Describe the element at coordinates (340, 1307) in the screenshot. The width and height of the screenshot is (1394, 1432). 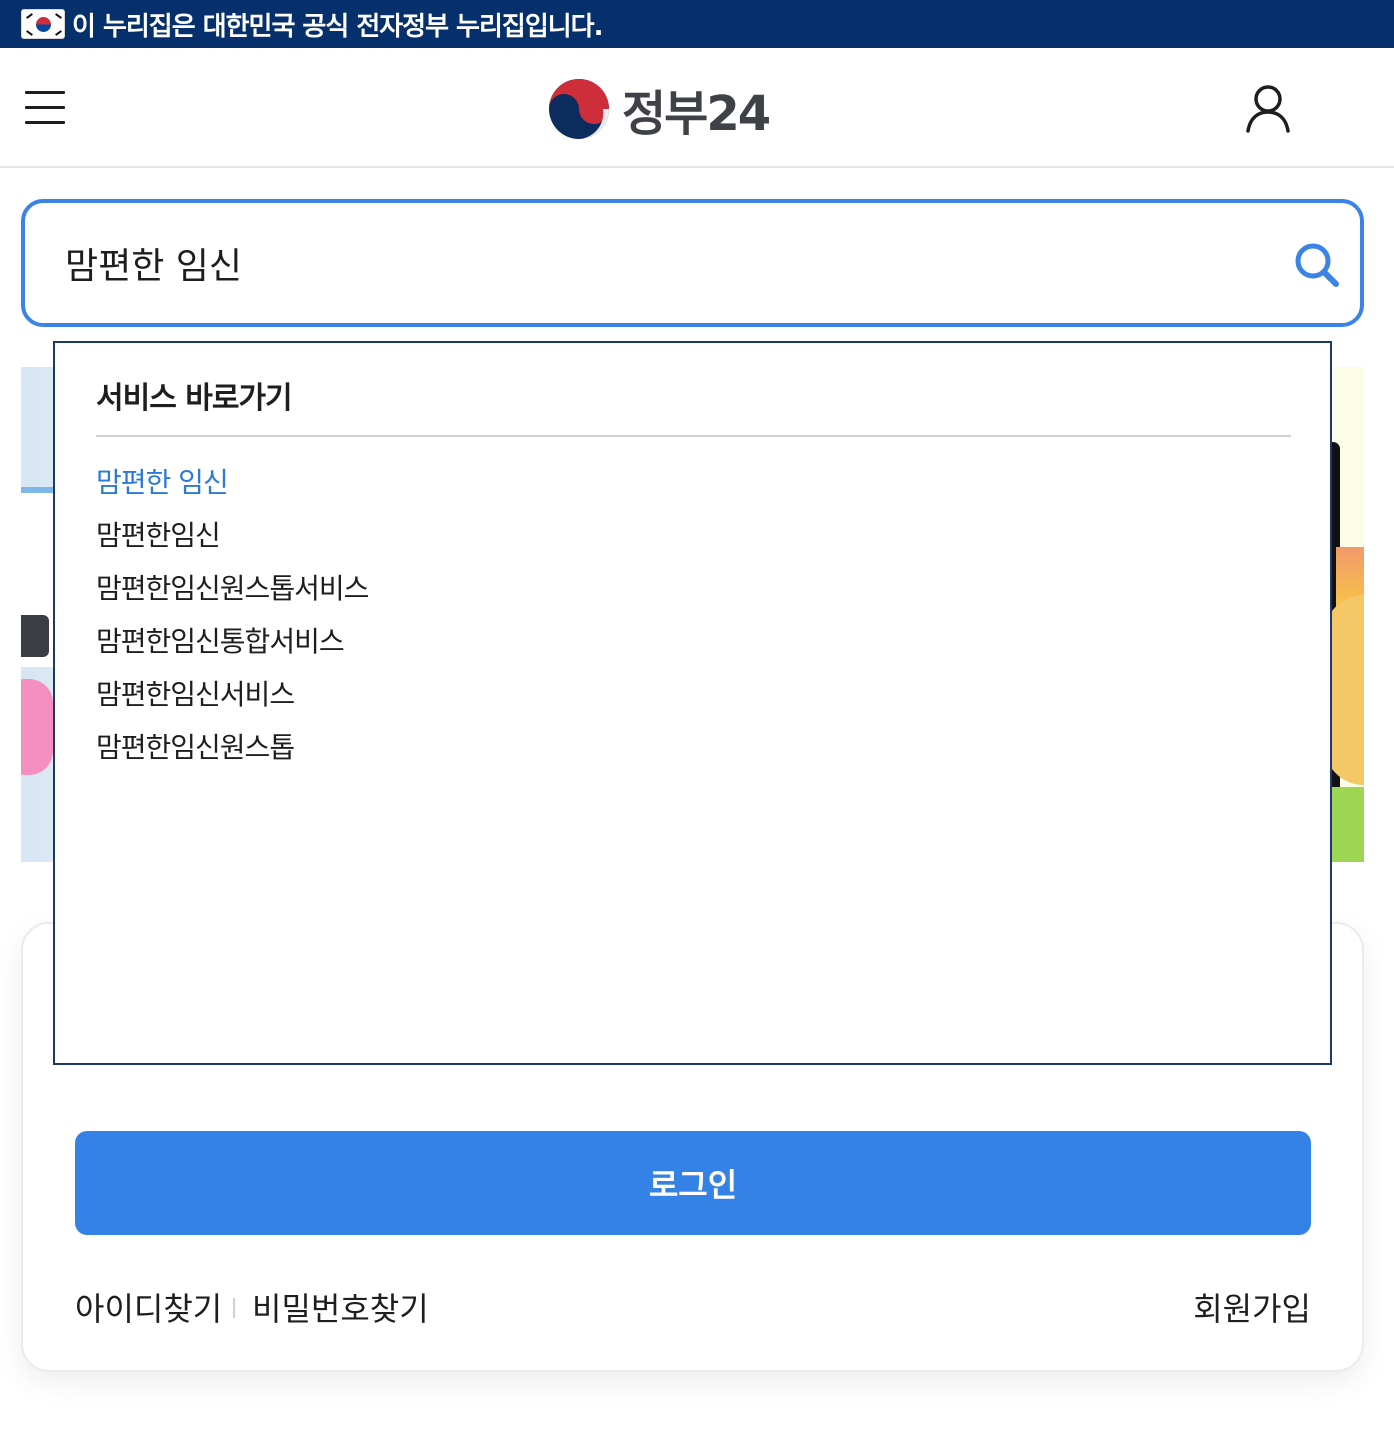
I see `find-password-link: 비밀번호찾기` at that location.